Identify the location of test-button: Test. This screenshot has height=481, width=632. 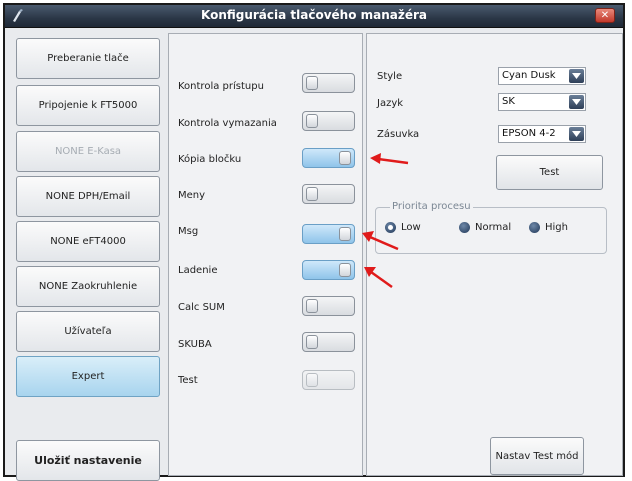
(549, 172).